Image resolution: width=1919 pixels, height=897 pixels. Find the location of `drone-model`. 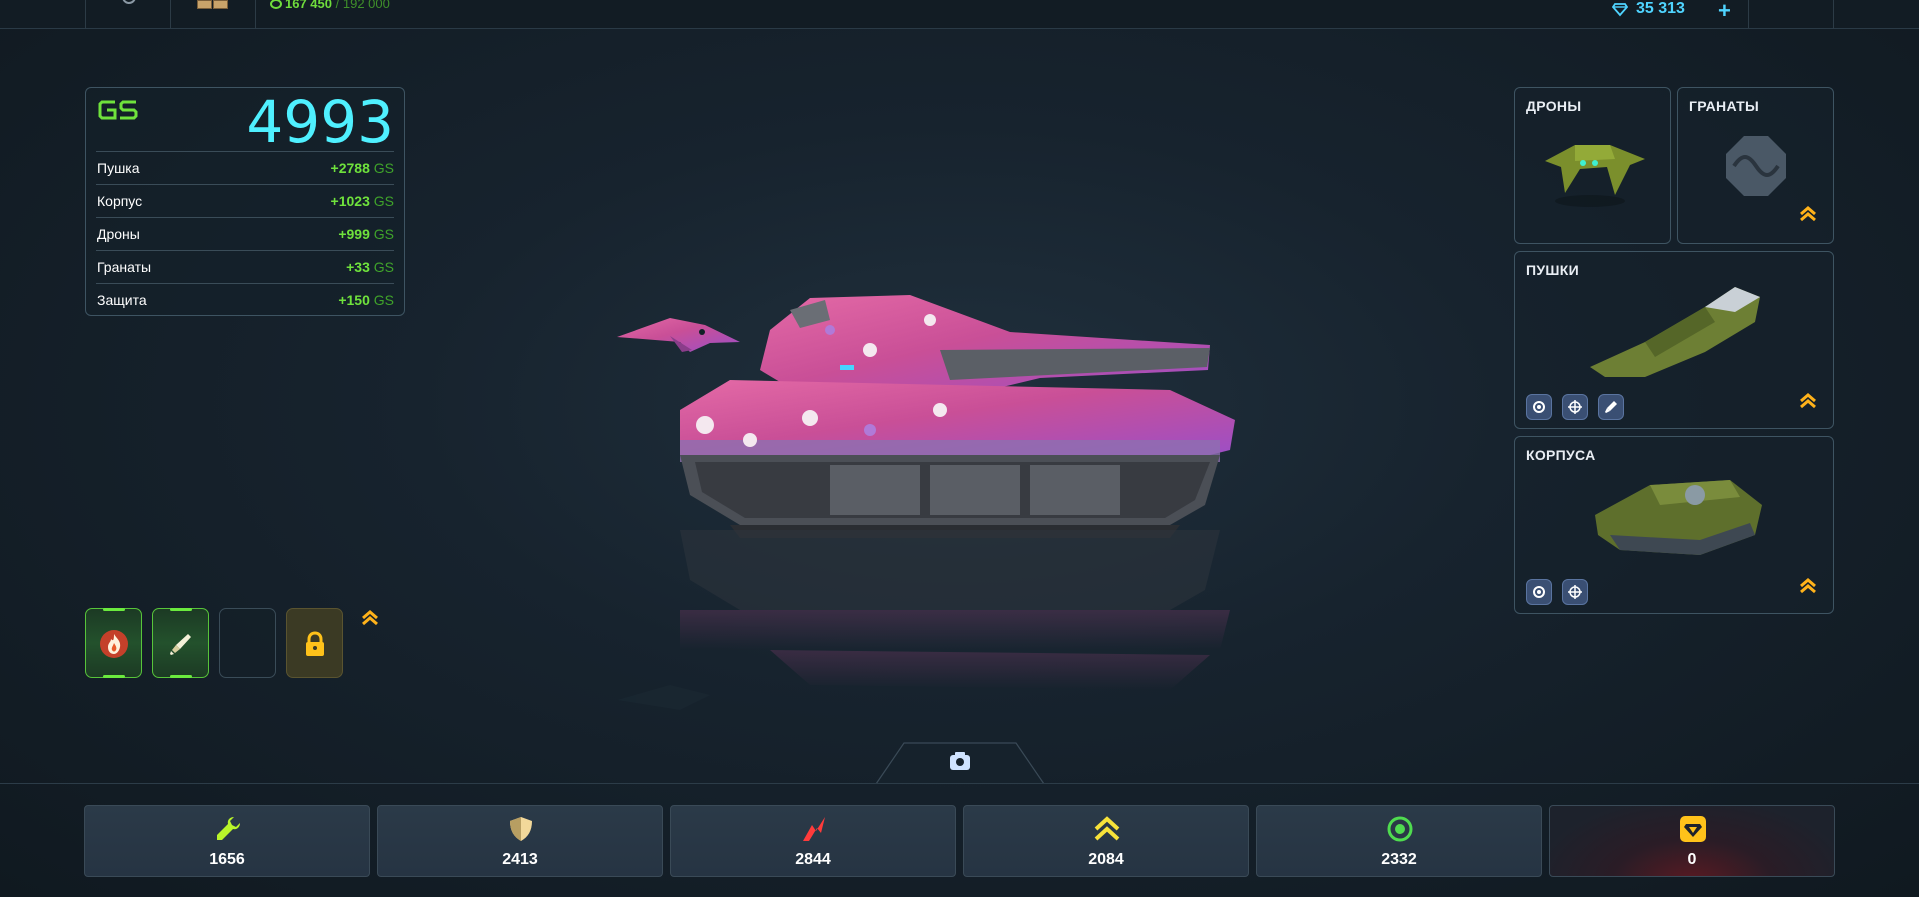

drone-model is located at coordinates (678, 335).